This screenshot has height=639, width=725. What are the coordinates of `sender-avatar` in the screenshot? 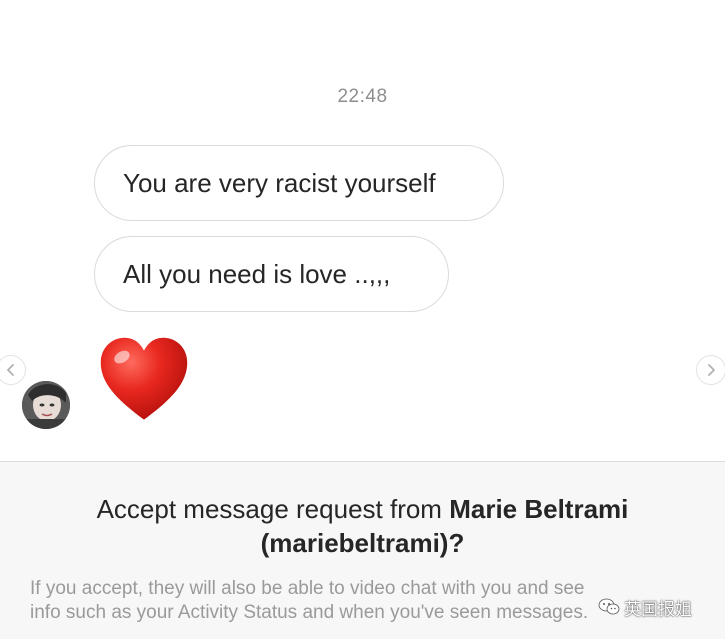 It's located at (46, 405).